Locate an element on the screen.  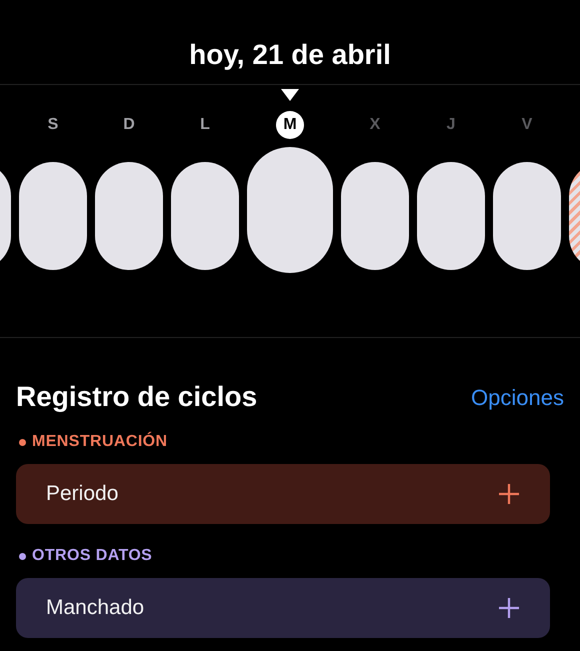
section-title: Registro de ciclos is located at coordinates (137, 397).